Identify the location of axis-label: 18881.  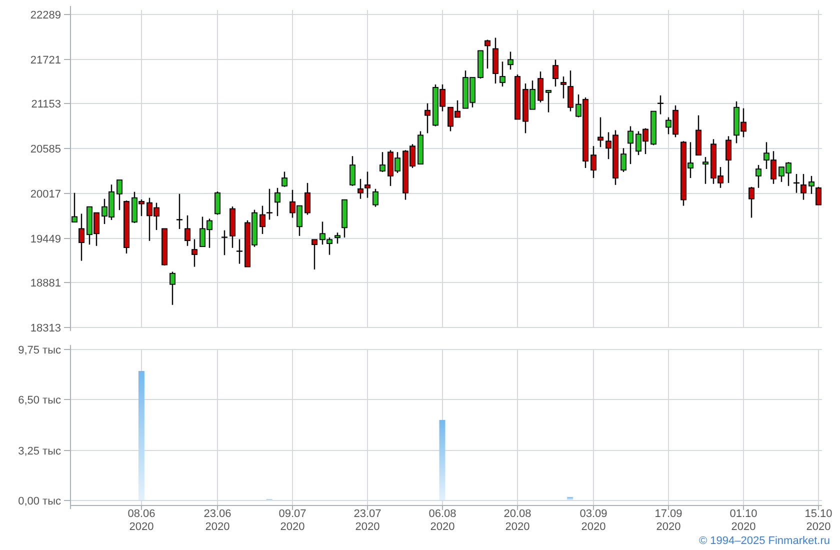
(45, 284).